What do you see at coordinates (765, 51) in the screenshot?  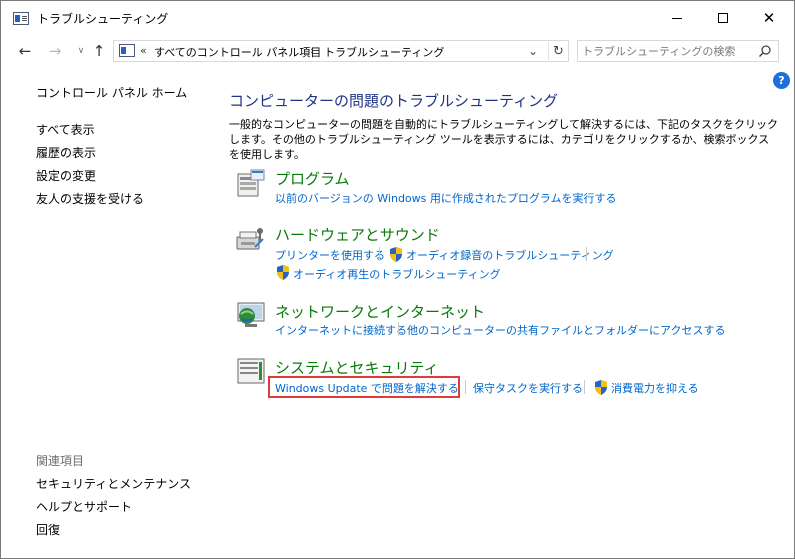 I see `search-icon` at bounding box center [765, 51].